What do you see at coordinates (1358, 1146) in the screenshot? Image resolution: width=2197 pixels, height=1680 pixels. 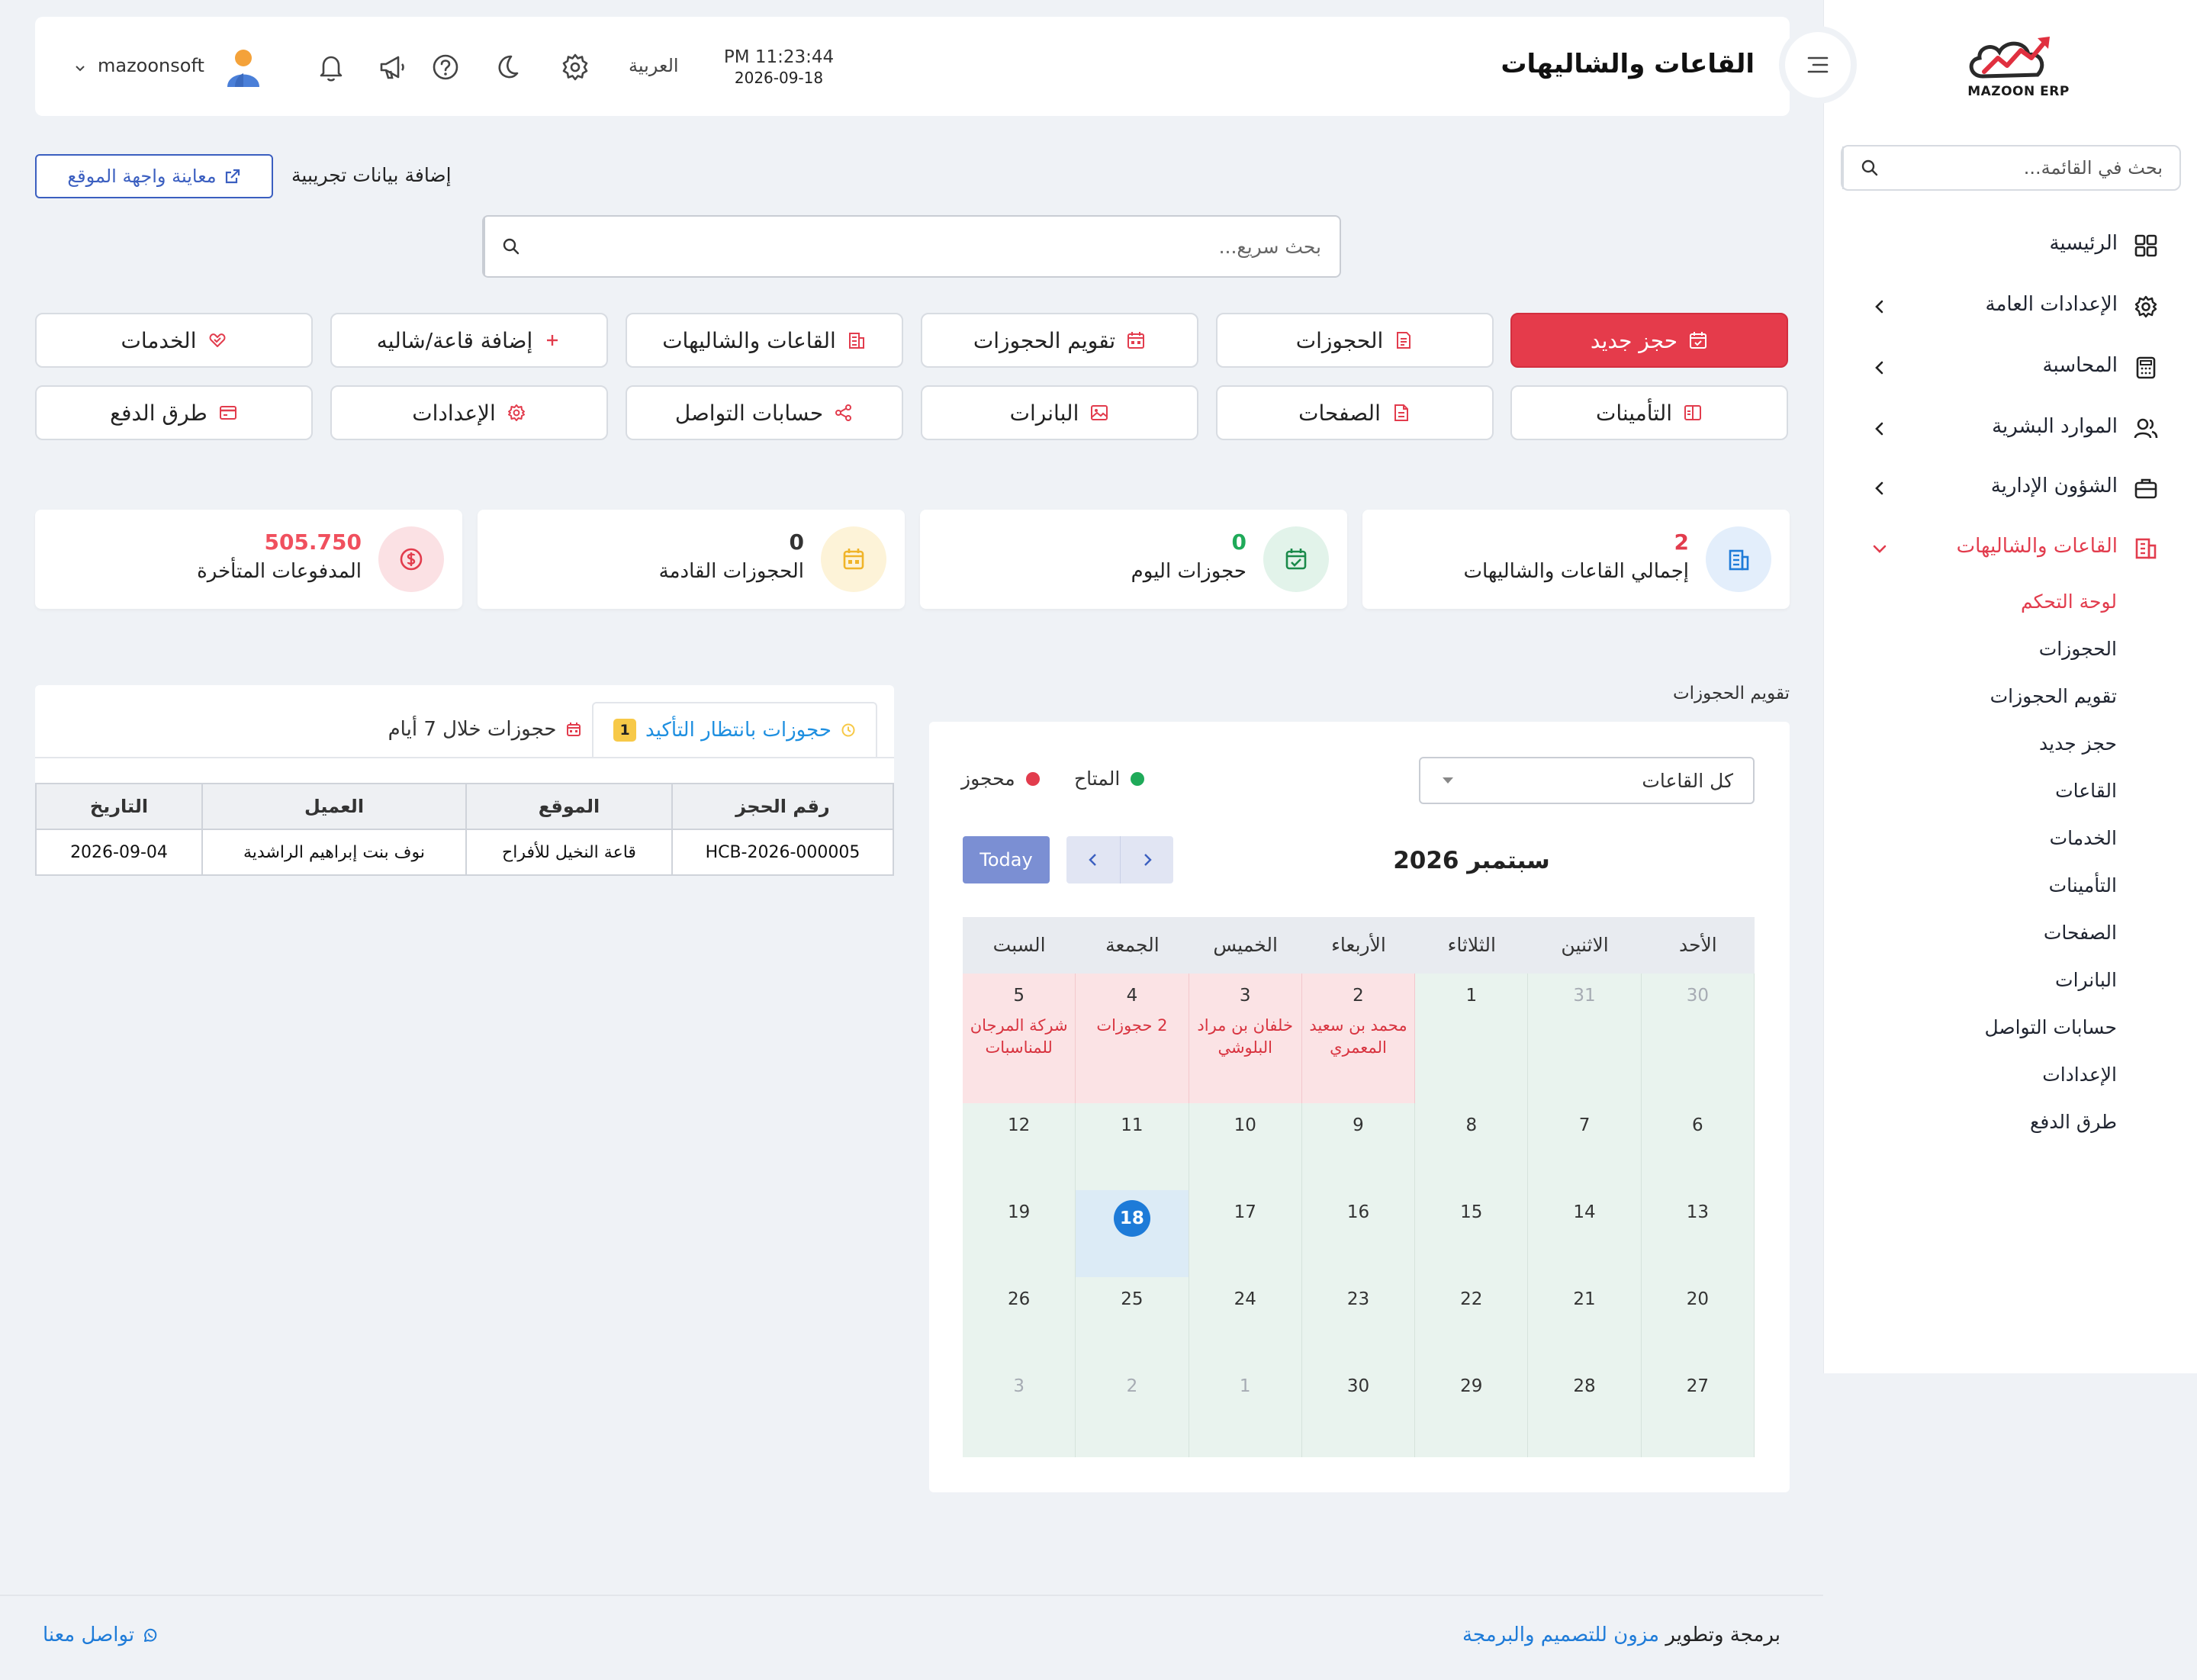 I see `calendar-day: 9` at bounding box center [1358, 1146].